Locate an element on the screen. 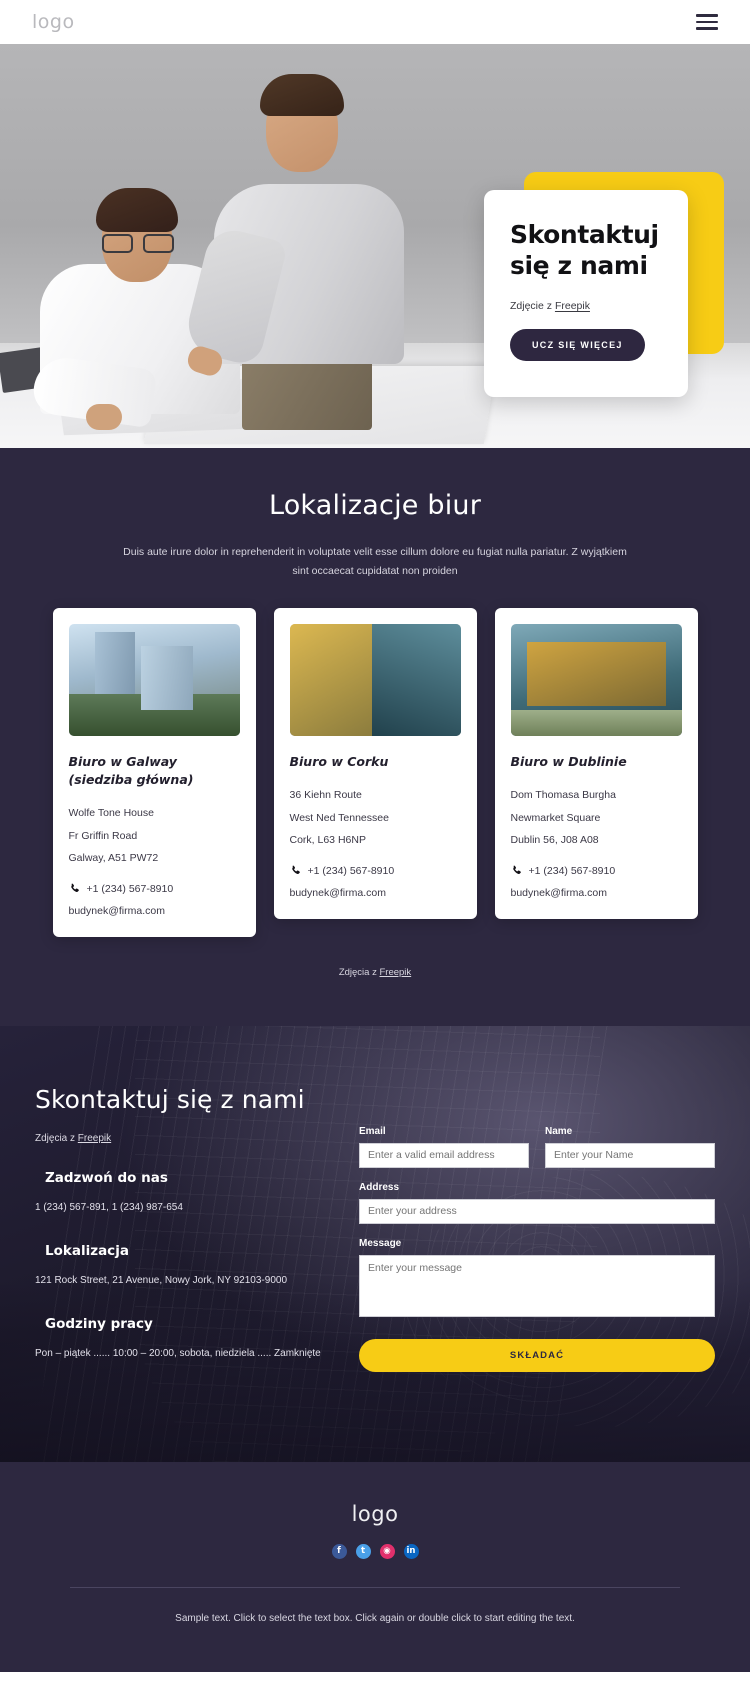 Image resolution: width=750 pixels, height=1689 pixels. form-group-name: Name is located at coordinates (630, 1147).